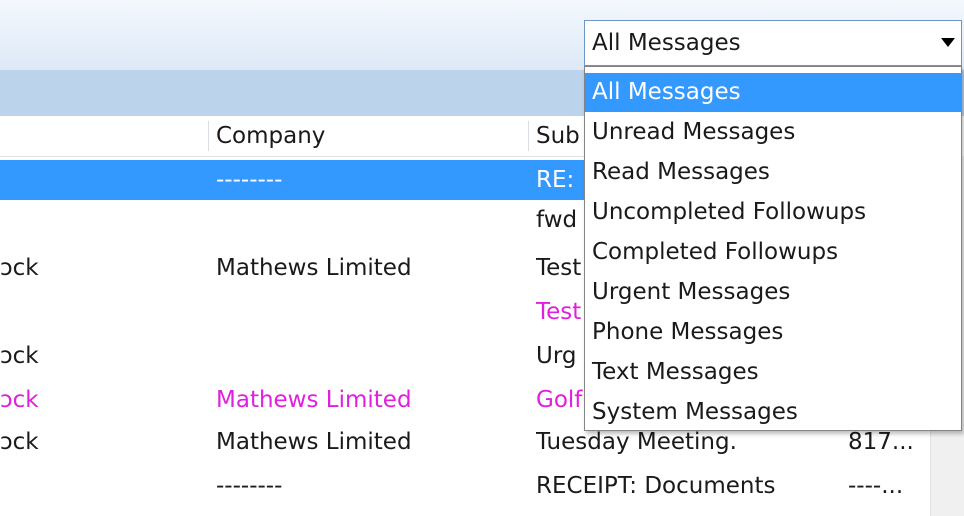 The height and width of the screenshot is (516, 964). What do you see at coordinates (773, 372) in the screenshot?
I see `filter-option: Text Messages` at bounding box center [773, 372].